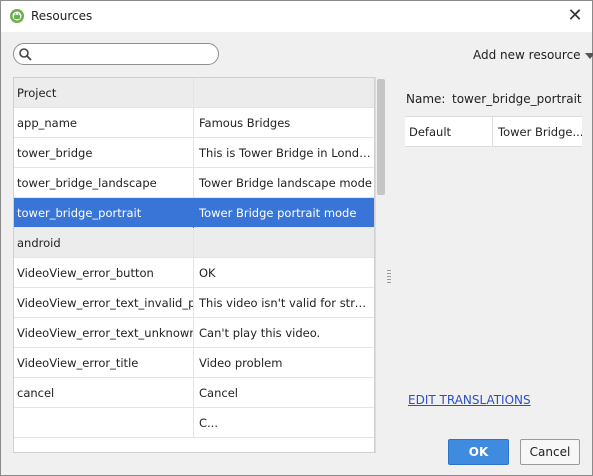  I want to click on close-button: ✕, so click(575, 16).